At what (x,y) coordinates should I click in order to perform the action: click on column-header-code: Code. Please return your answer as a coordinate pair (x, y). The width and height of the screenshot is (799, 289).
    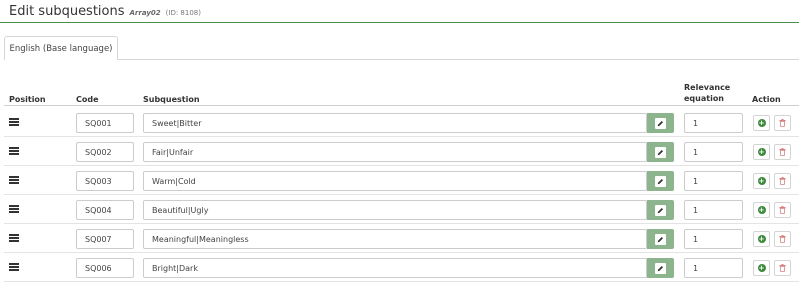
    Looking at the image, I should click on (87, 99).